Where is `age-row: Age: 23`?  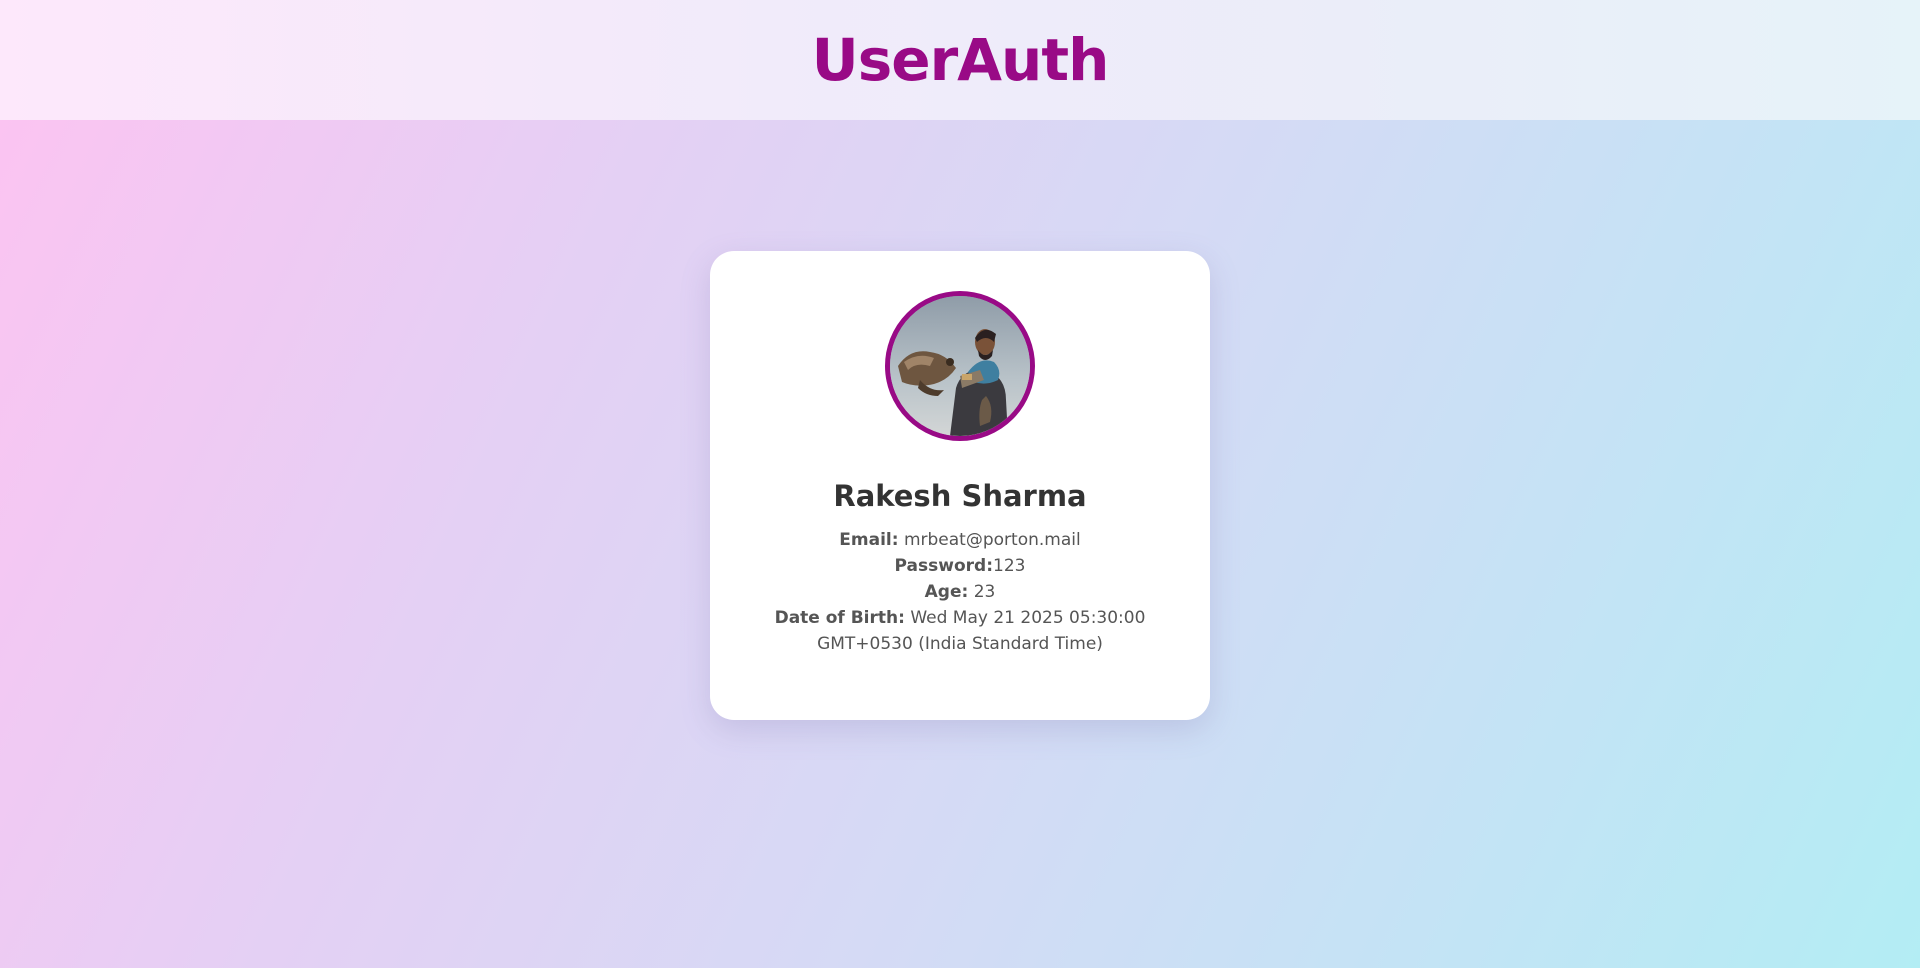
age-row: Age: 23 is located at coordinates (960, 592).